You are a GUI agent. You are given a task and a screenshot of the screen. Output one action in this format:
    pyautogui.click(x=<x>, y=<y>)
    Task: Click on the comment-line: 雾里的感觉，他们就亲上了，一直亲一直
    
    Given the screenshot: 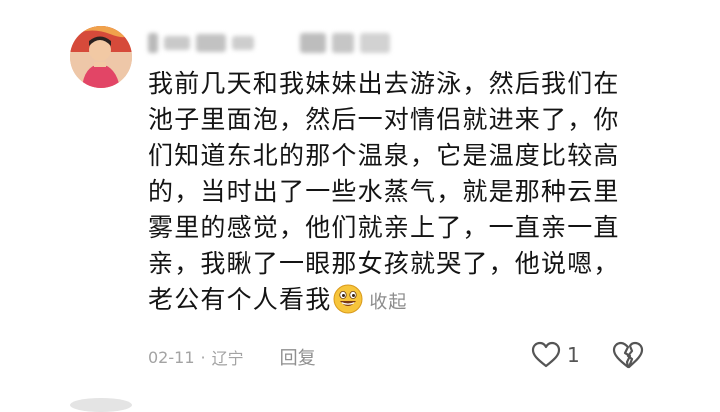 What is the action you would take?
    pyautogui.click(x=384, y=227)
    